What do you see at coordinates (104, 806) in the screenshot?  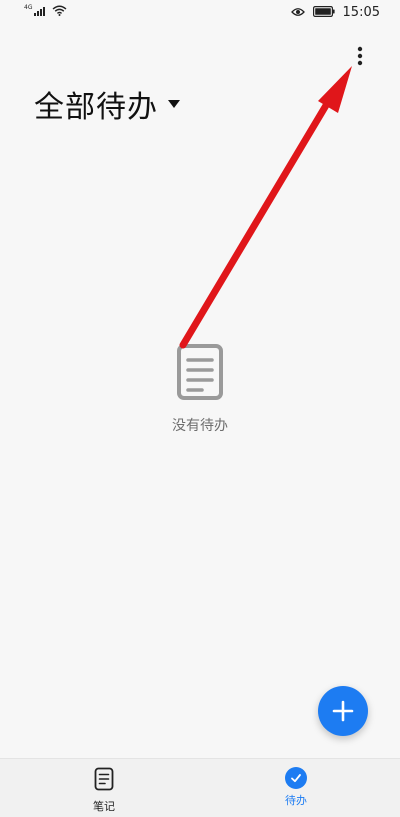 I see `tab-notes-label: 笔记` at bounding box center [104, 806].